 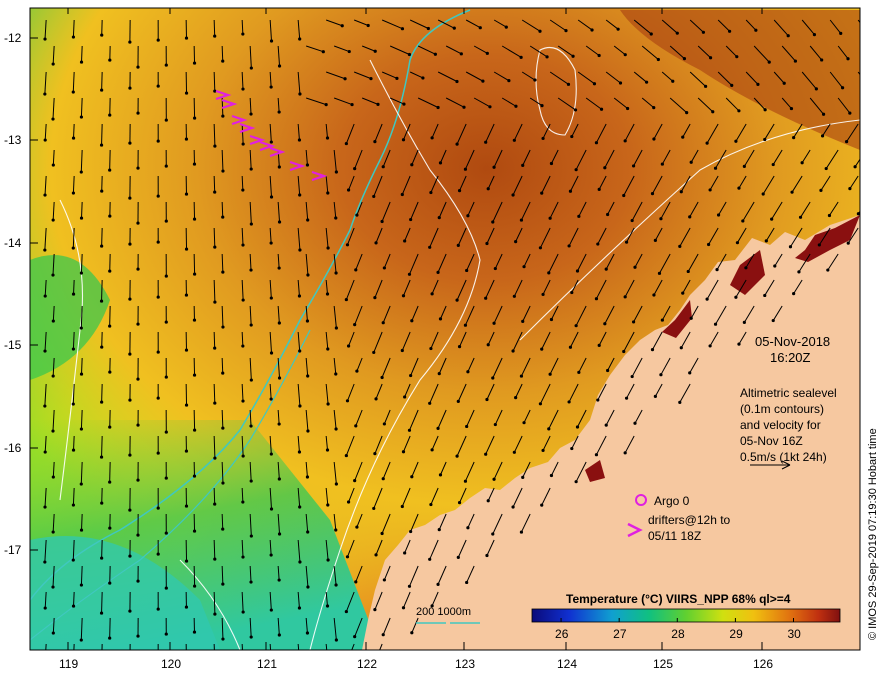 What do you see at coordinates (678, 599) in the screenshot?
I see `colorbar-title: Temperature (°C) VIIRS_NPP 68% ql>=4` at bounding box center [678, 599].